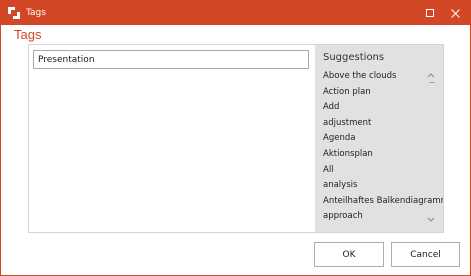  I want to click on window-title: Tags, so click(36, 13).